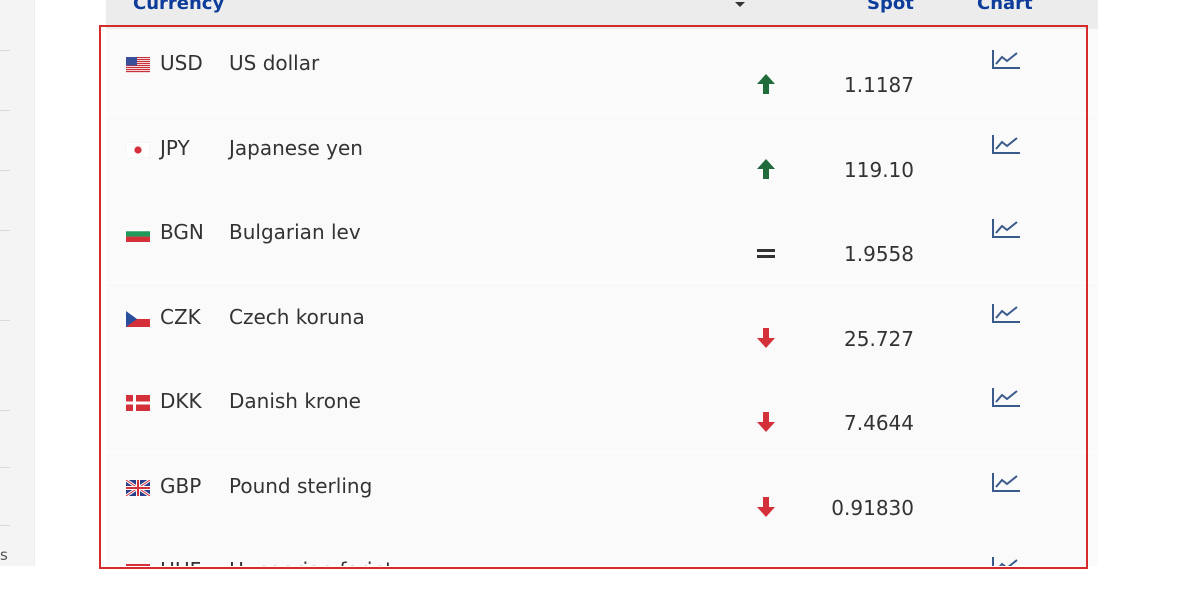 Image resolution: width=1185 pixels, height=592 pixels. What do you see at coordinates (295, 232) in the screenshot?
I see `currency-name: Bulgarian lev` at bounding box center [295, 232].